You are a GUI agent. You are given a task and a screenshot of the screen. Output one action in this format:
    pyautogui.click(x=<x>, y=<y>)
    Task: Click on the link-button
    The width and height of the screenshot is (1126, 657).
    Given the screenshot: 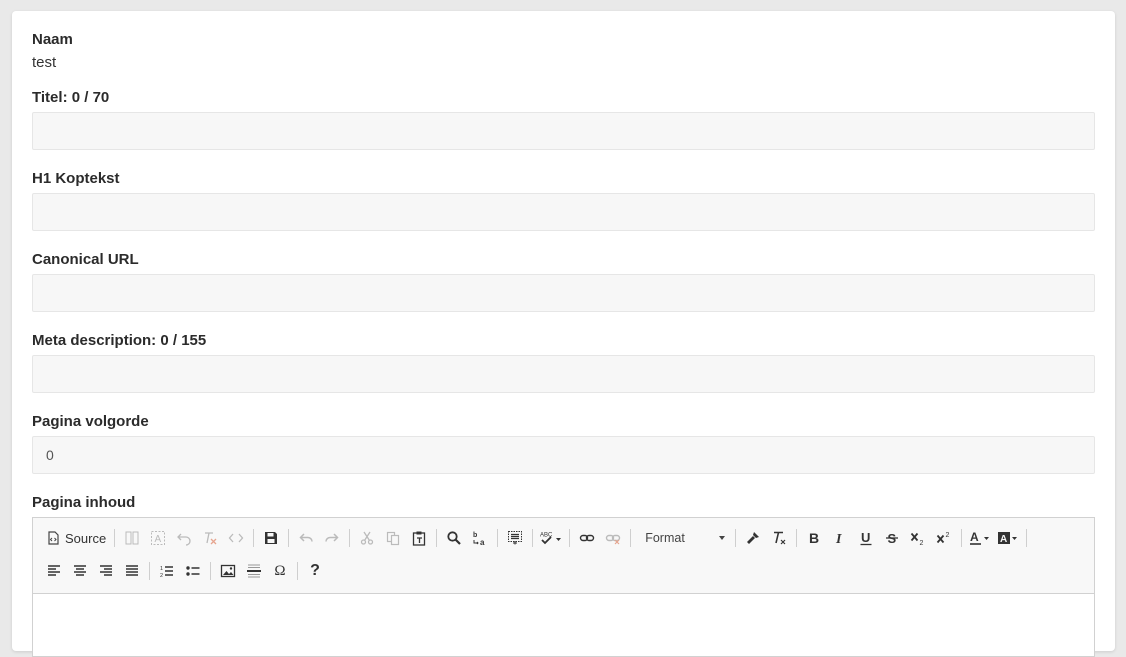 What is the action you would take?
    pyautogui.click(x=587, y=538)
    